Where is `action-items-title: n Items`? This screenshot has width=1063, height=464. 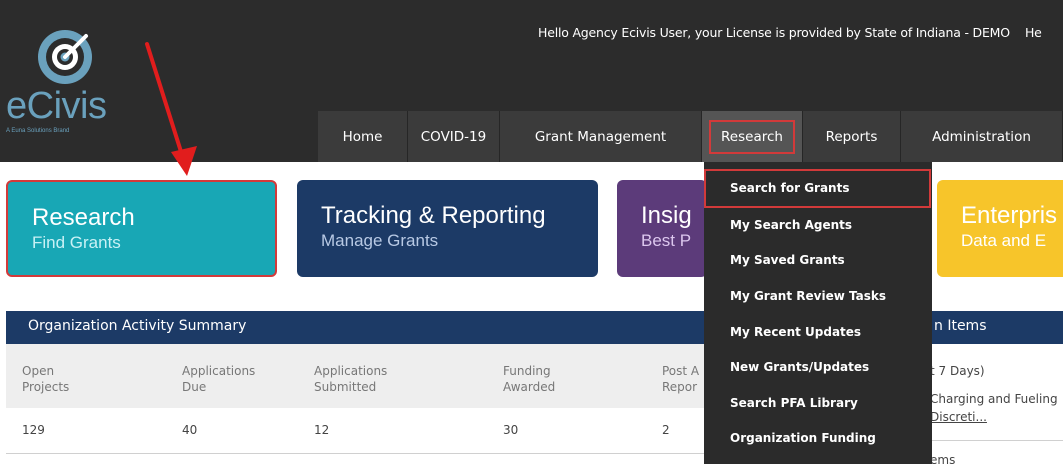 action-items-title: n Items is located at coordinates (960, 326).